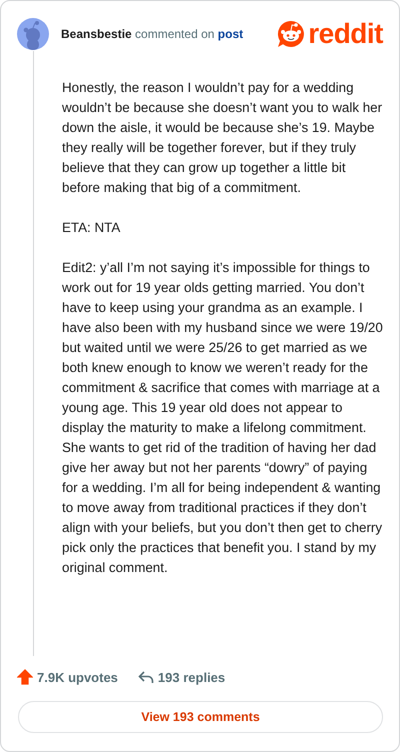 The height and width of the screenshot is (752, 400). I want to click on comment-paragraph: Honestly, the reason I wouldn’t pay for a wedding wouldn’t be because she doesn’t want you to walk her down the aisle, it would be because she’s 19. Maybe they really will be together forever, but if they truly believe that they can grow up together a little bit before making that big of a commitment., so click(223, 138).